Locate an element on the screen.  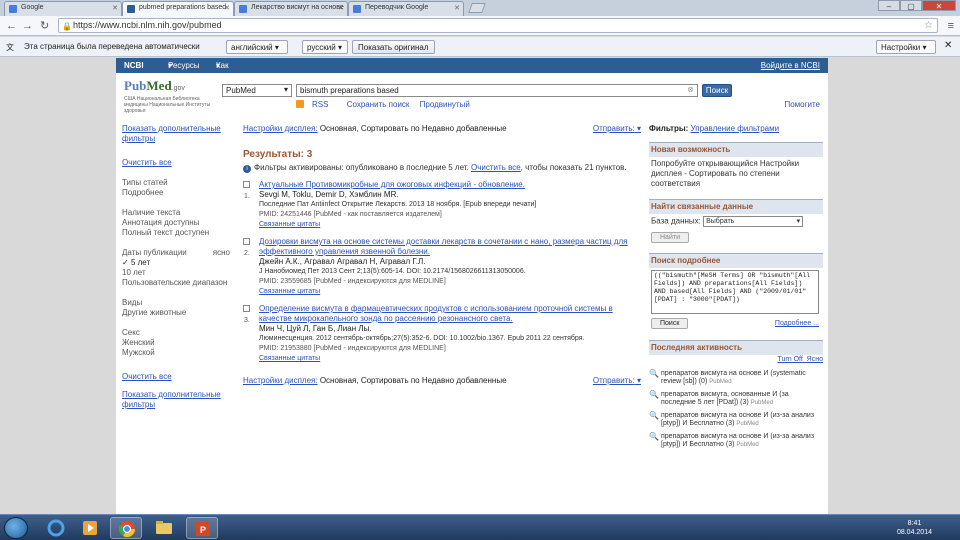
chevron-down-icon: ▾ is located at coordinates (798, 221).